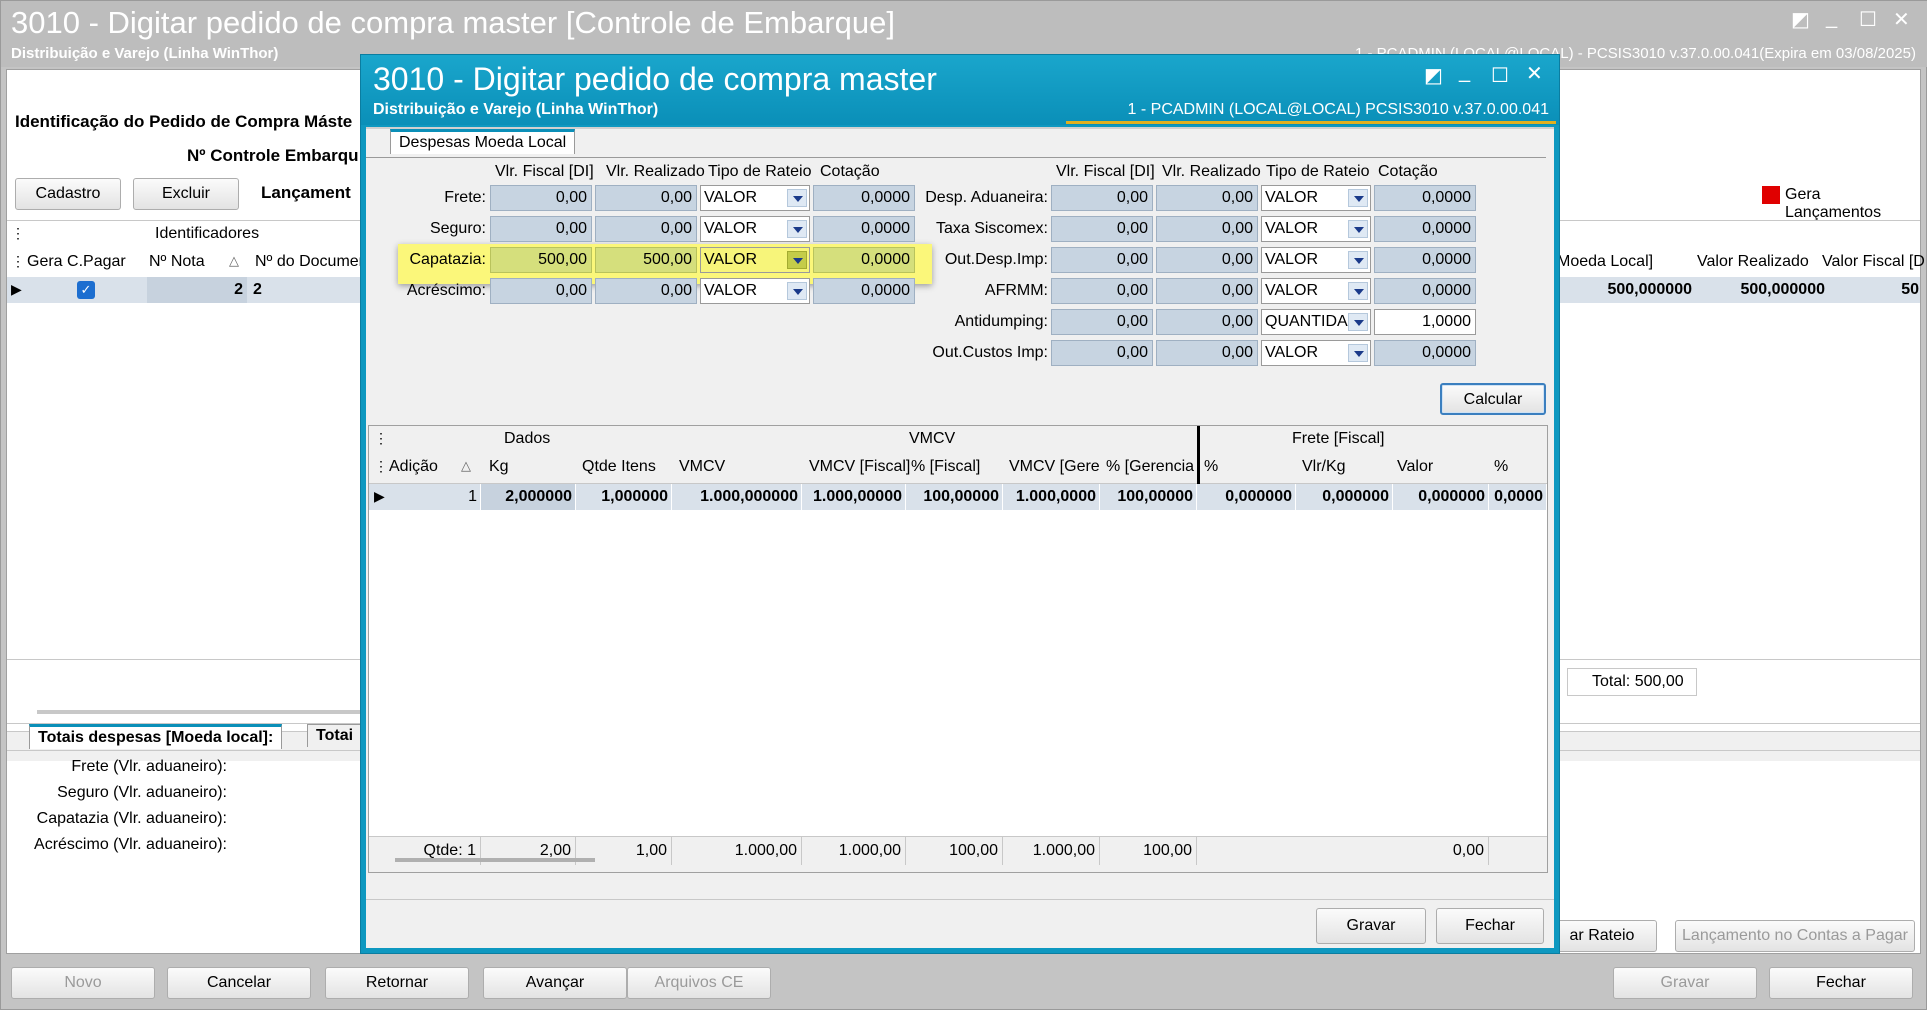 This screenshot has width=1927, height=1010. What do you see at coordinates (1868, 19) in the screenshot?
I see `maximize-icon: ☐` at bounding box center [1868, 19].